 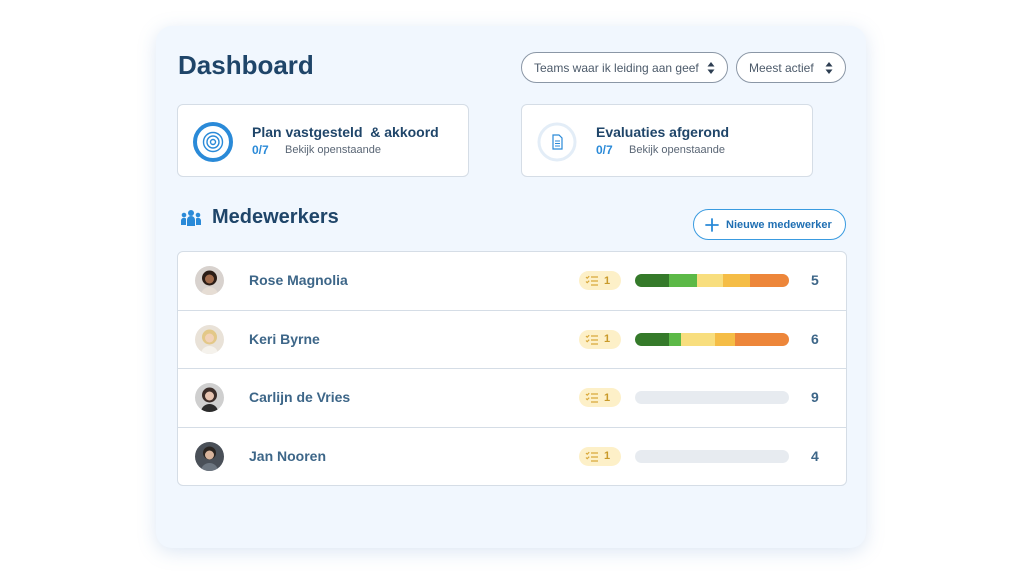 I want to click on add-employee-button: Nieuwe medewerker, so click(x=769, y=224).